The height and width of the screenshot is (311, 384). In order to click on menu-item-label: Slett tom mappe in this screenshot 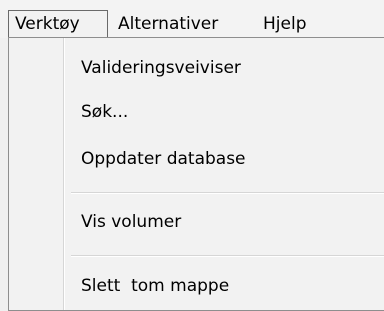, I will do `click(155, 286)`.